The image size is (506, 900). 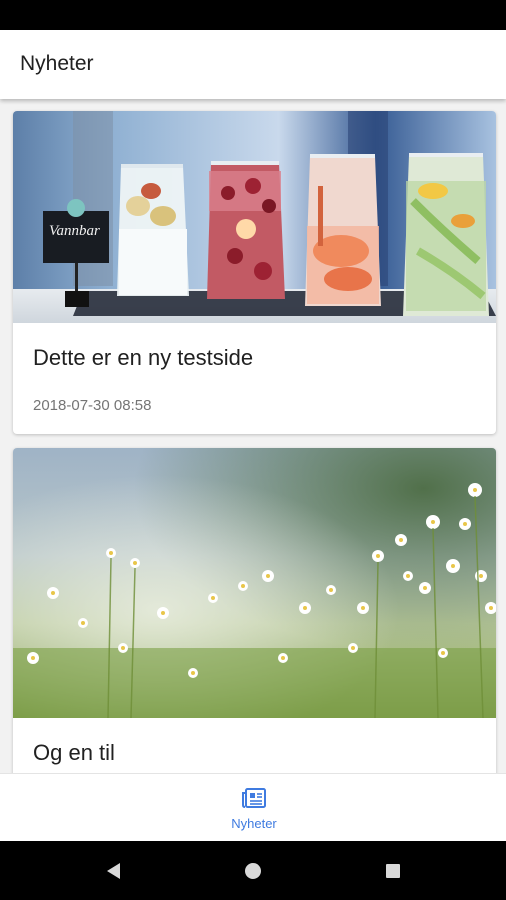 What do you see at coordinates (254, 798) in the screenshot?
I see `newspaper-icon` at bounding box center [254, 798].